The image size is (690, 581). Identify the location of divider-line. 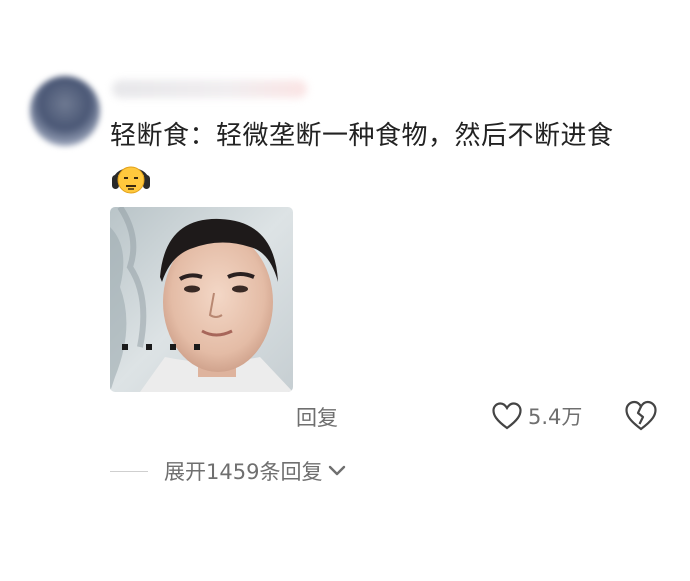
(129, 471).